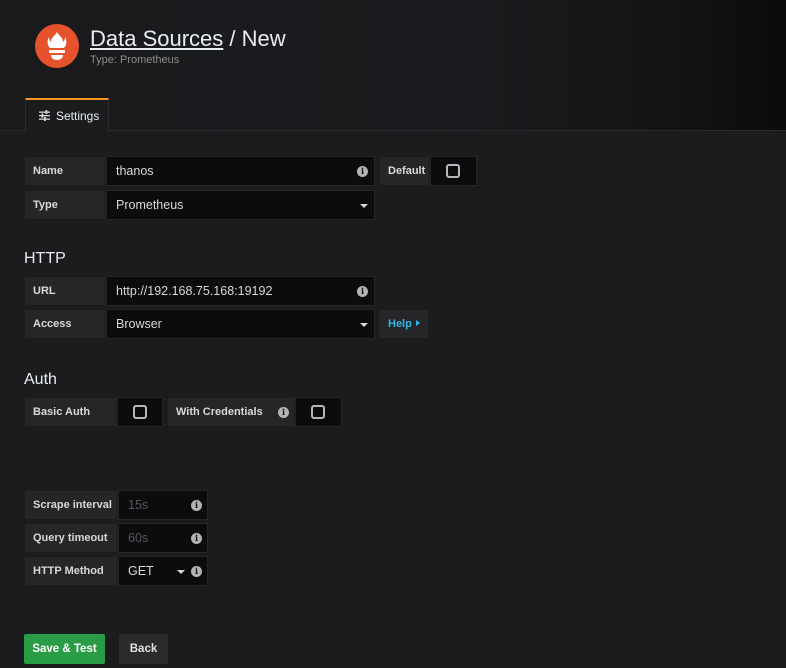 The image size is (786, 668). What do you see at coordinates (240, 171) in the screenshot?
I see `name-input: thanos i` at bounding box center [240, 171].